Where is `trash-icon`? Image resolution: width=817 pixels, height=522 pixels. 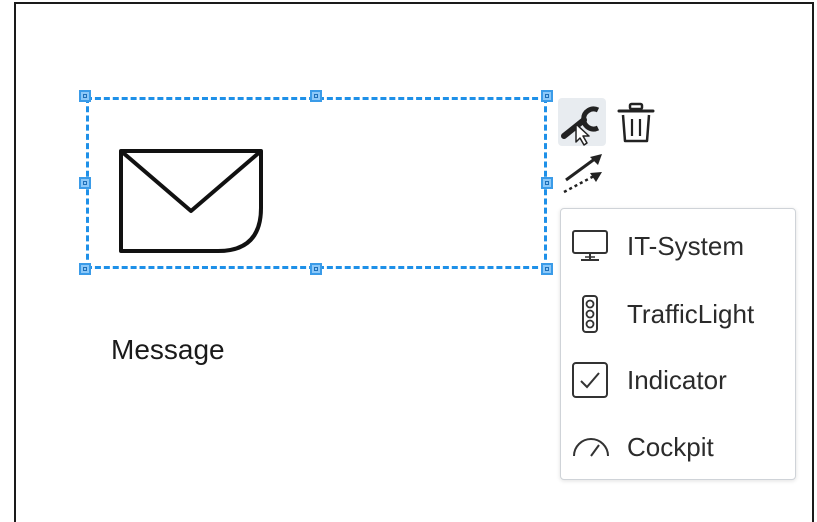 trash-icon is located at coordinates (636, 122).